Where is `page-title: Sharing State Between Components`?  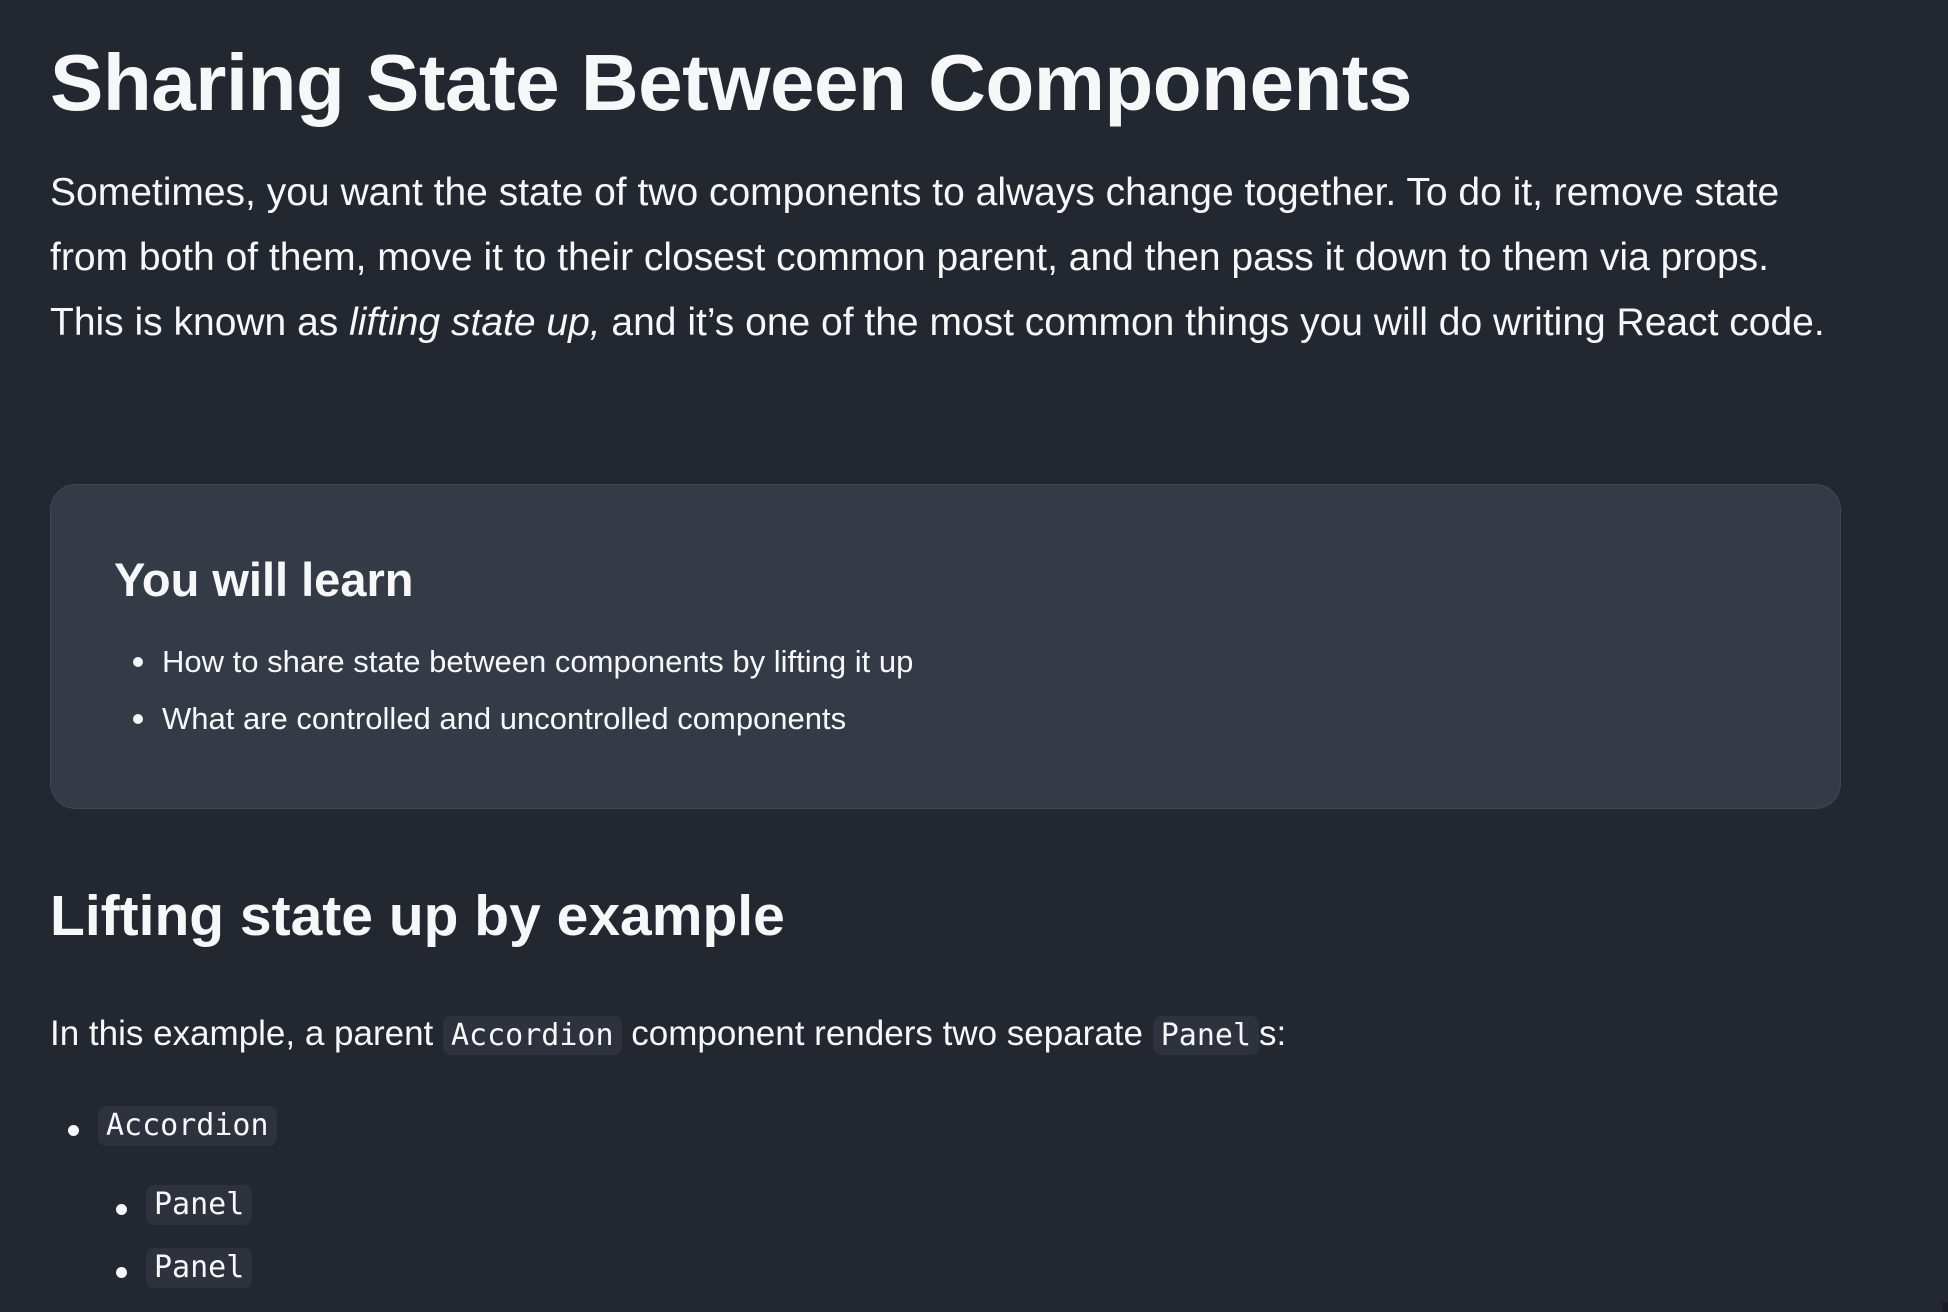
page-title: Sharing State Between Components is located at coordinates (731, 82).